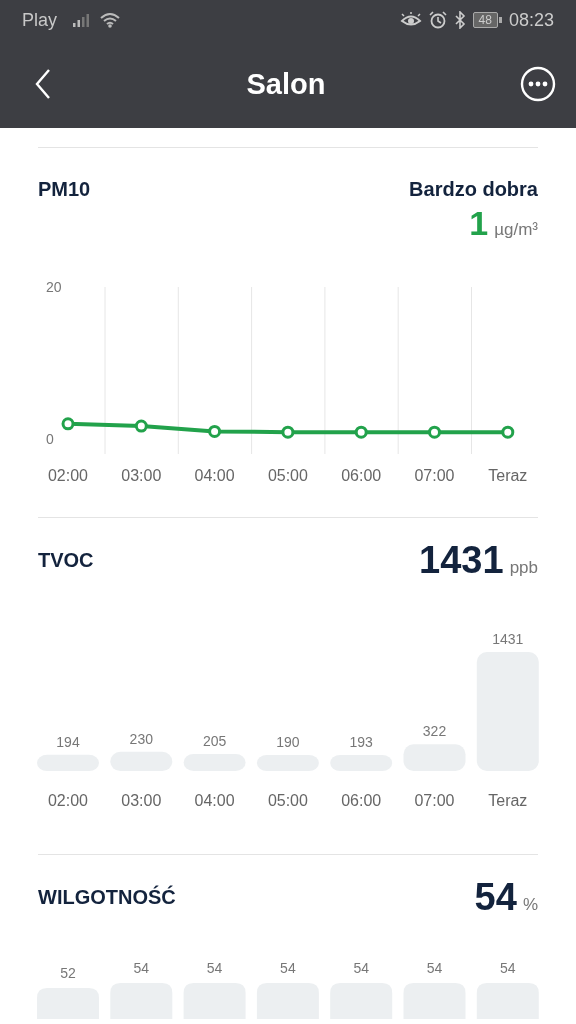  Describe the element at coordinates (531, 20) in the screenshot. I see `clock-time: 08:23` at that location.